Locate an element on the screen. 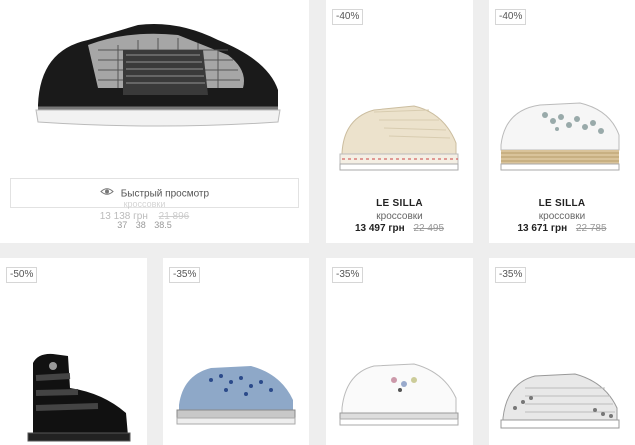 The width and height of the screenshot is (635, 445). product-card-5: -35% is located at coordinates (236, 351).